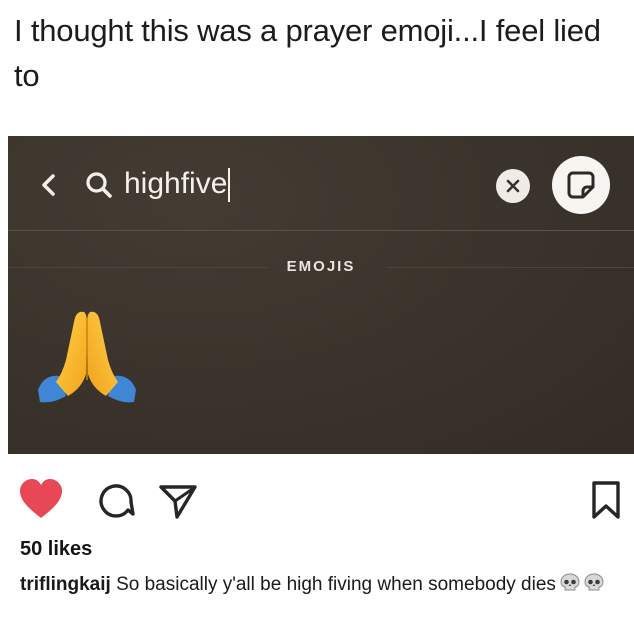  Describe the element at coordinates (116, 500) in the screenshot. I see `comment-icon` at that location.